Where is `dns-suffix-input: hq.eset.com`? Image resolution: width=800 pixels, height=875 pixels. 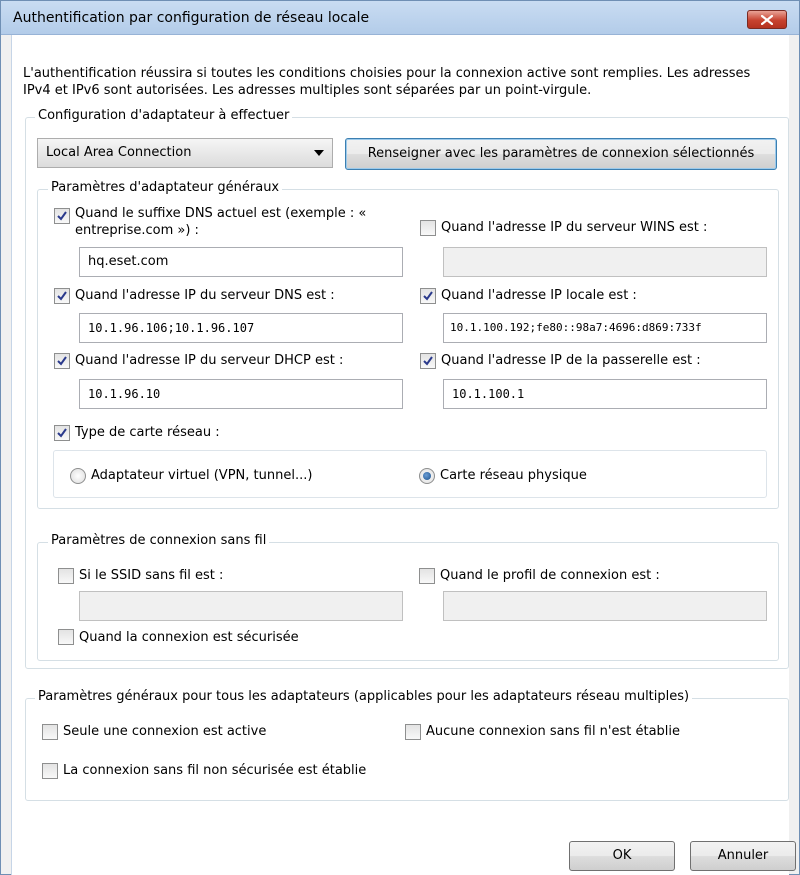 dns-suffix-input: hq.eset.com is located at coordinates (241, 262).